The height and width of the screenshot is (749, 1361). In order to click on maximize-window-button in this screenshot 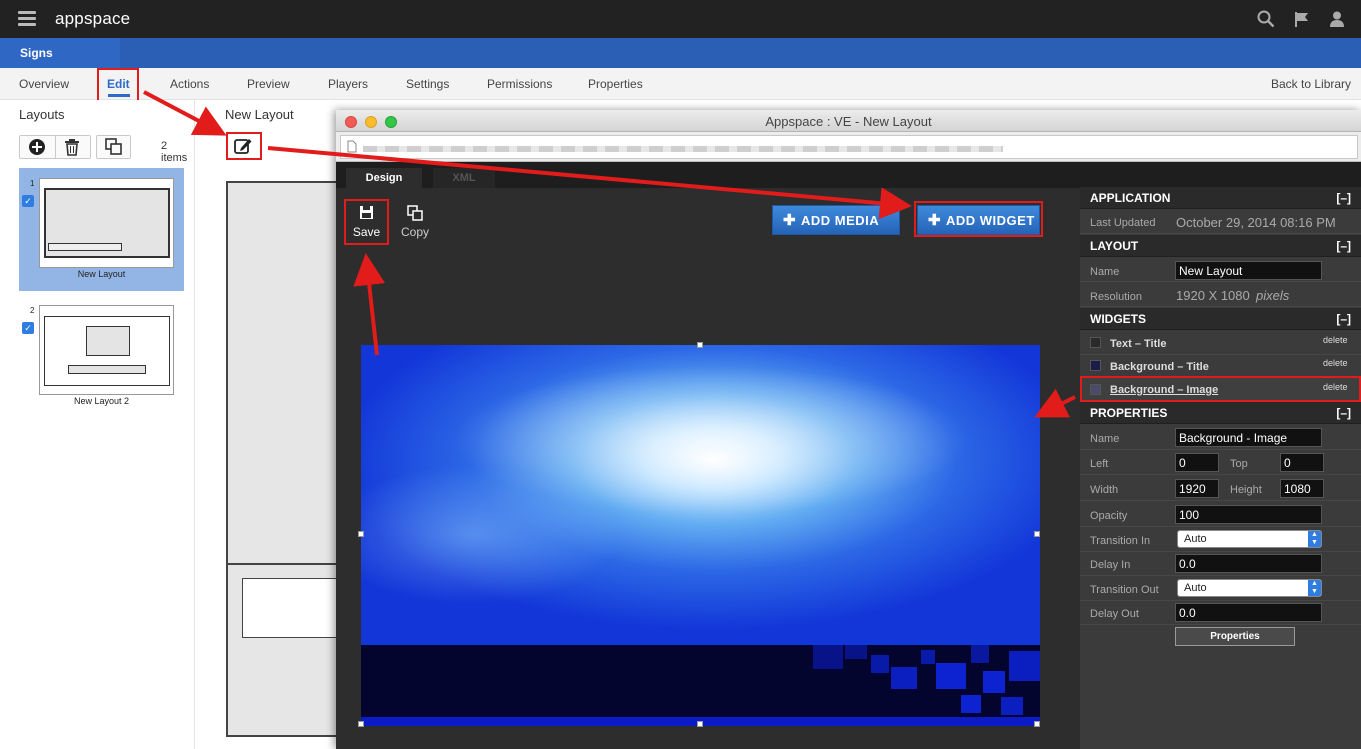, I will do `click(391, 122)`.